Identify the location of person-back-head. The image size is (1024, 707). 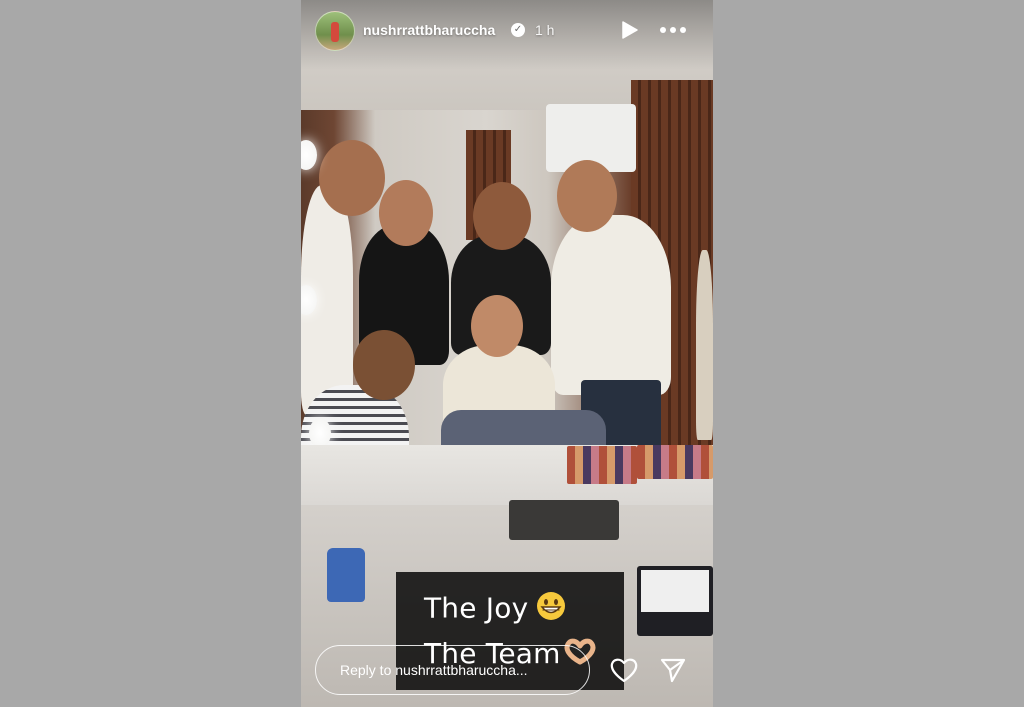
(502, 216).